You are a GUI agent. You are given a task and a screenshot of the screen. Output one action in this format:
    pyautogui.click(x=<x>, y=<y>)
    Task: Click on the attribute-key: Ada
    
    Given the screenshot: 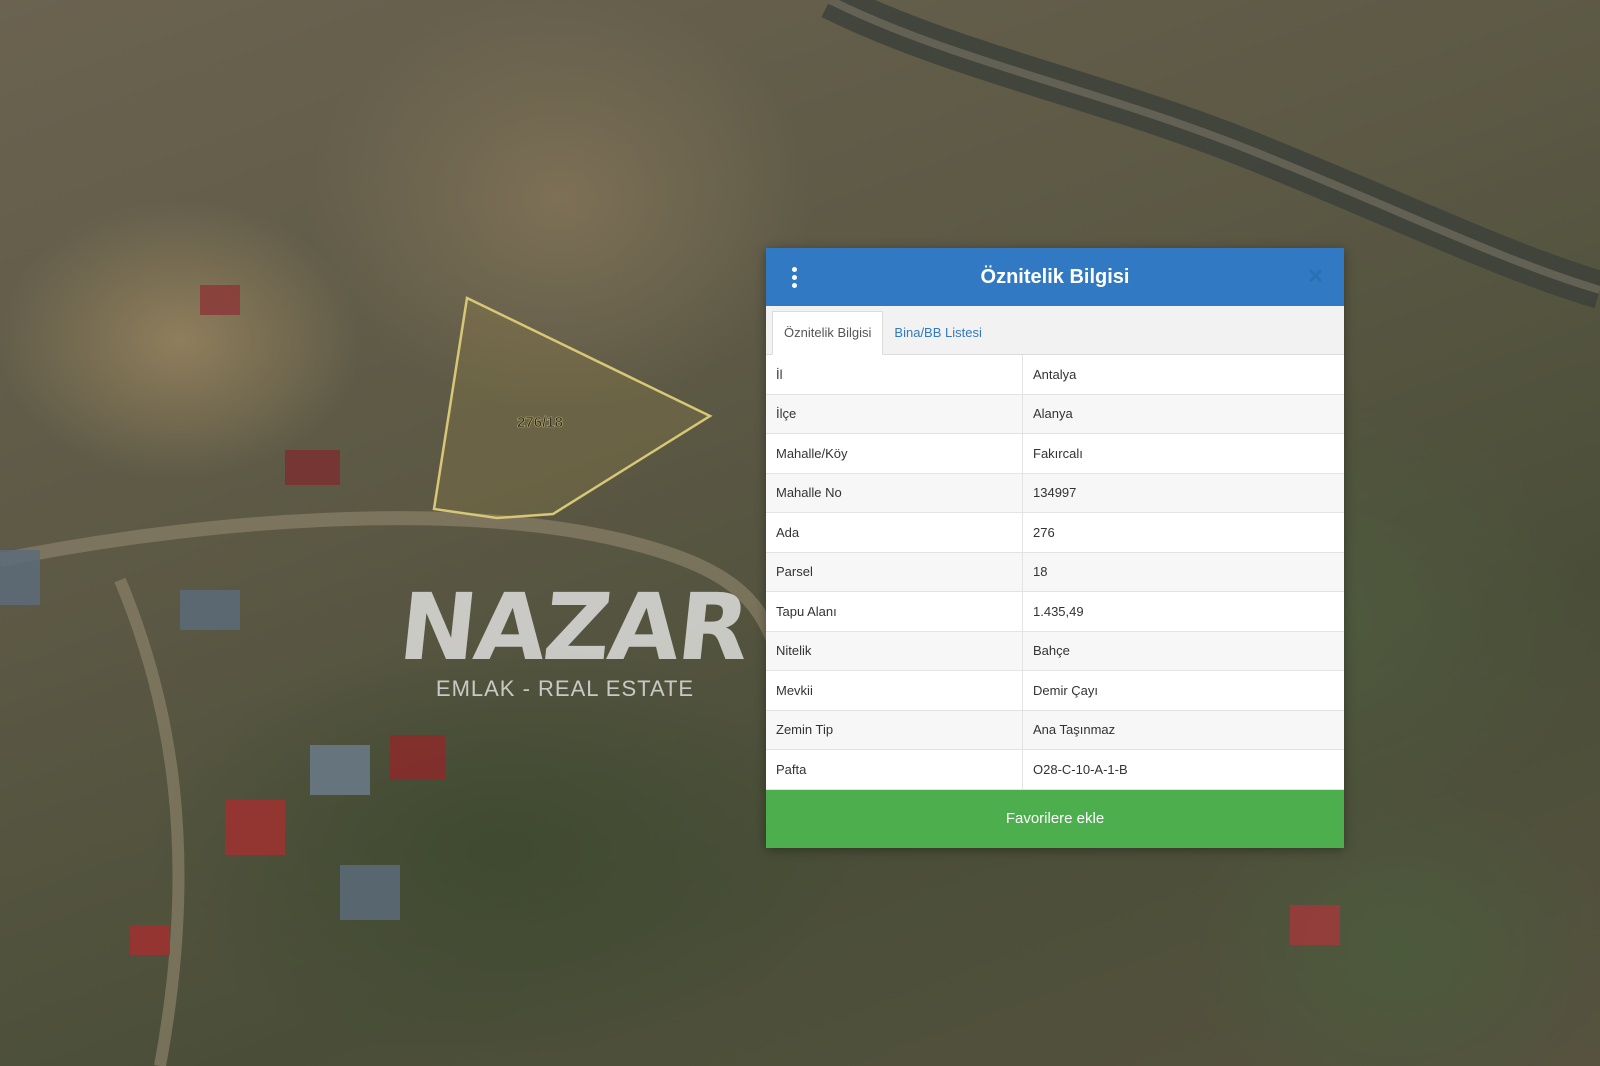 What is the action you would take?
    pyautogui.click(x=894, y=532)
    